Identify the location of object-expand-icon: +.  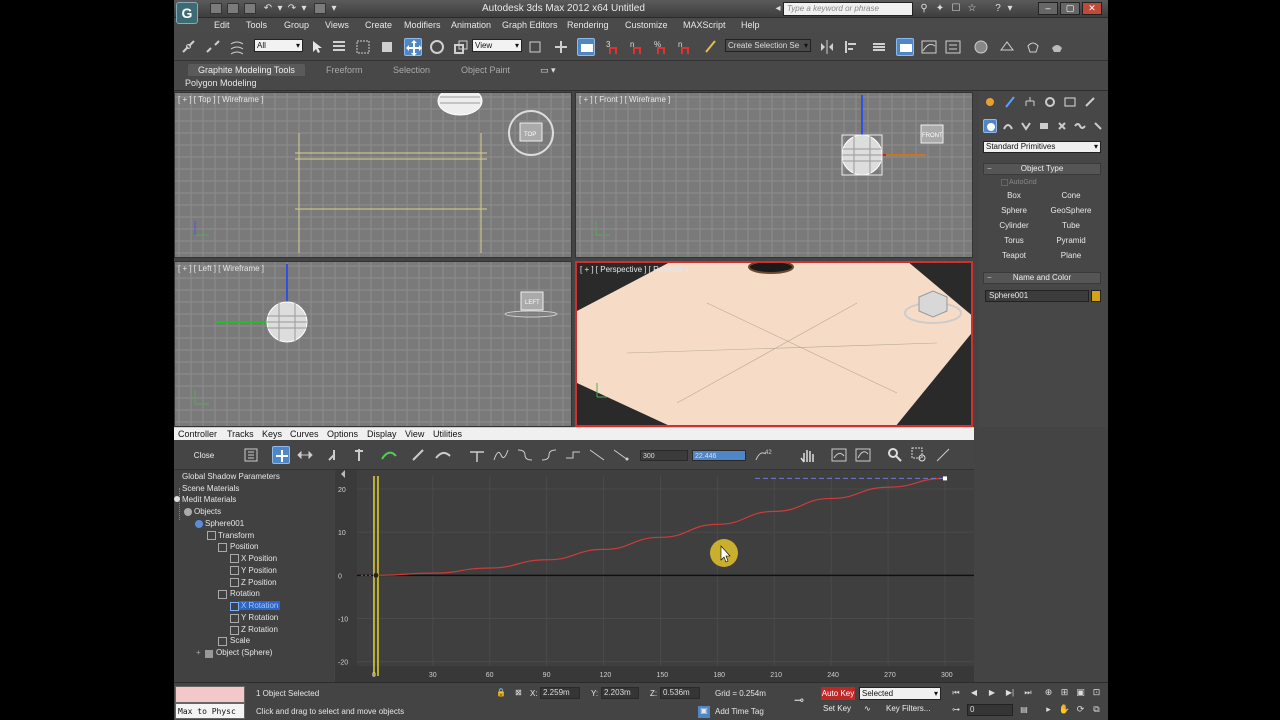
(198, 652).